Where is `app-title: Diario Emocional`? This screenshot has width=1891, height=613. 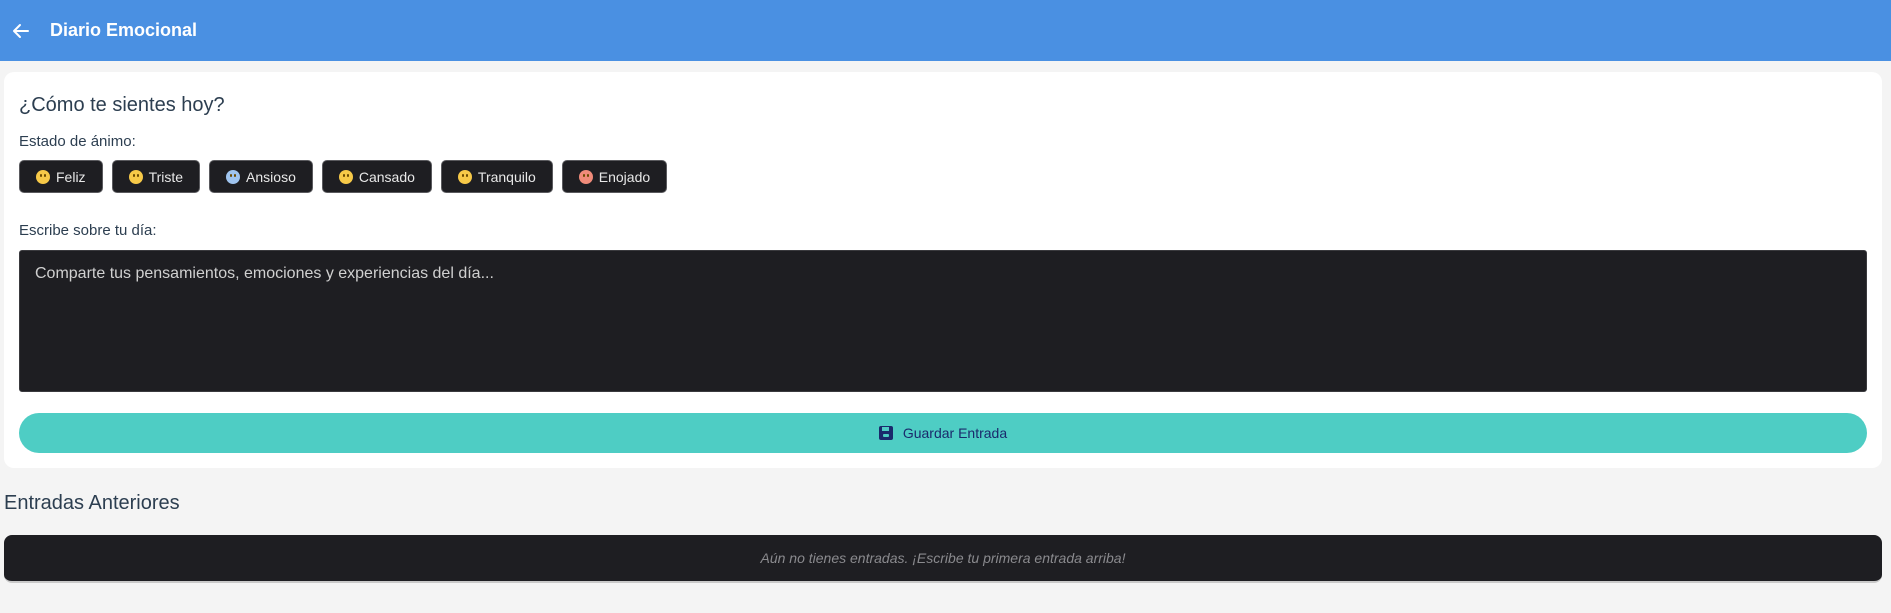 app-title: Diario Emocional is located at coordinates (124, 30).